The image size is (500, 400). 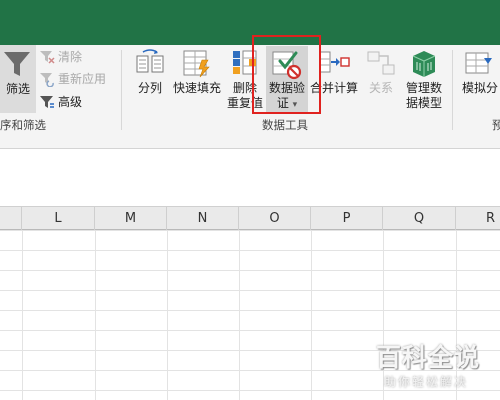 I want to click on filter-button: 筛选, so click(x=18, y=79).